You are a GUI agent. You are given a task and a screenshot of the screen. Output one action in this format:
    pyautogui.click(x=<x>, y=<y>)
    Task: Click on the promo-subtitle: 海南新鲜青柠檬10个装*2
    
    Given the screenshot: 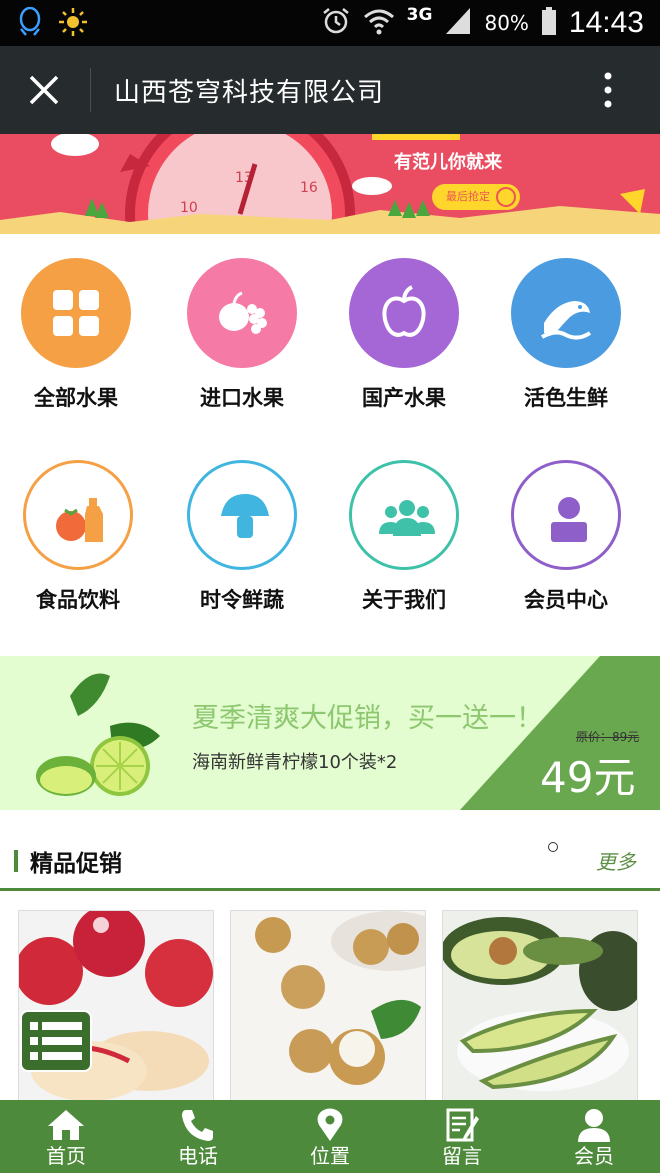 What is the action you would take?
    pyautogui.click(x=295, y=762)
    